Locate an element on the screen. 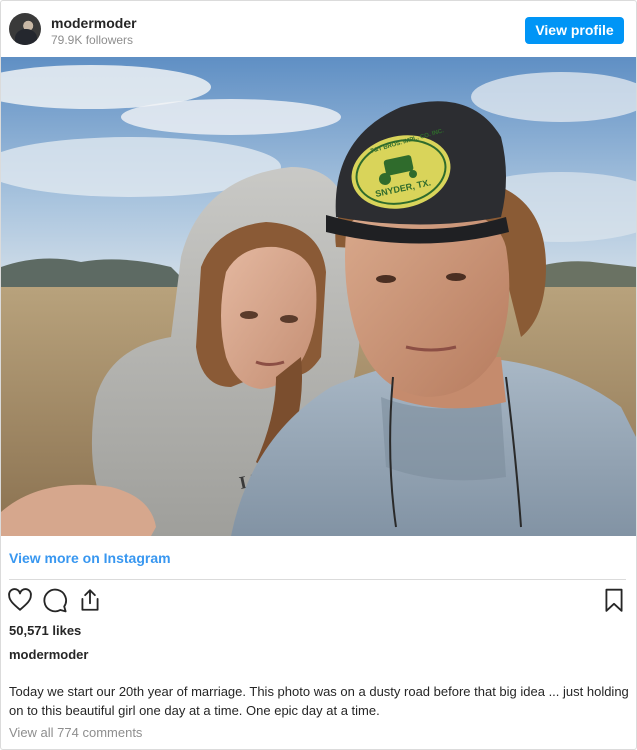 This screenshot has width=637, height=750. action-bar is located at coordinates (318, 602).